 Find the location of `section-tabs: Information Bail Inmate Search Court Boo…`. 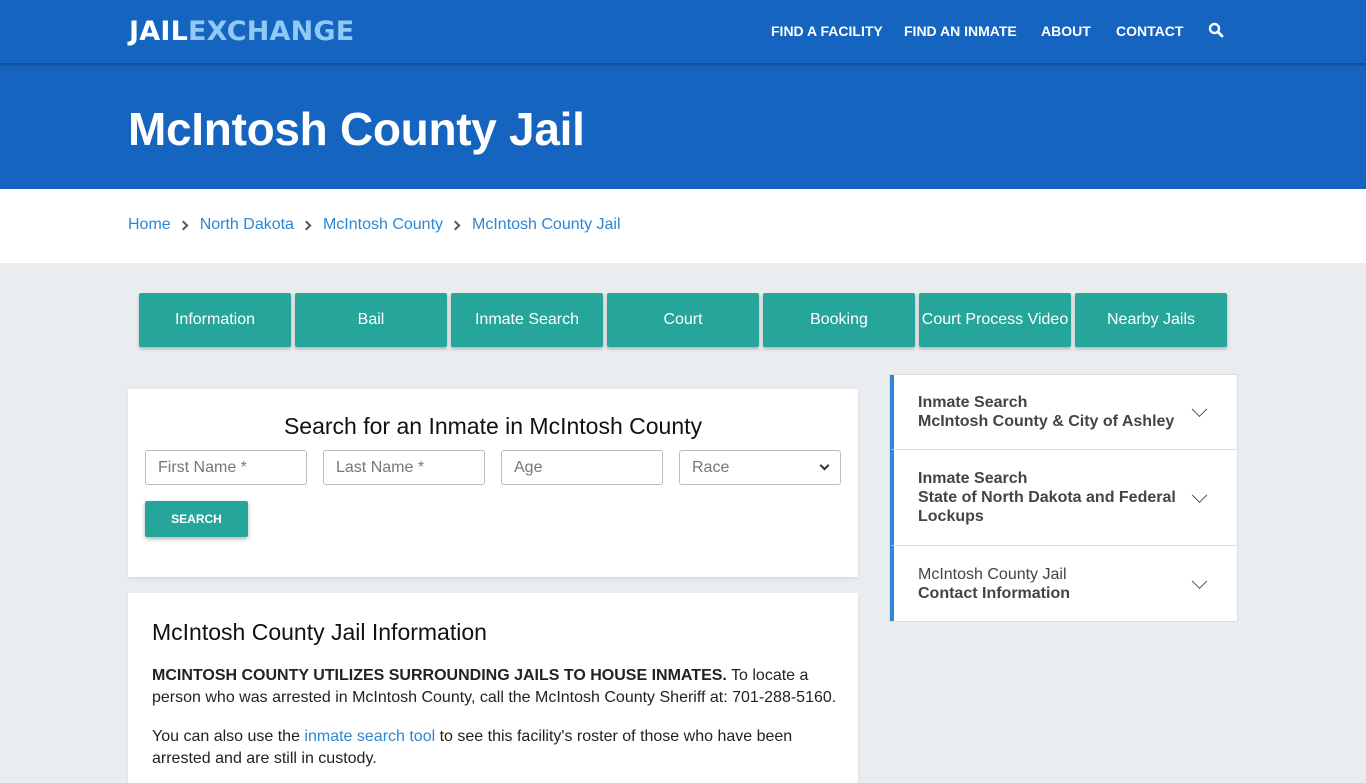

section-tabs: Information Bail Inmate Search Court Boo… is located at coordinates (683, 320).